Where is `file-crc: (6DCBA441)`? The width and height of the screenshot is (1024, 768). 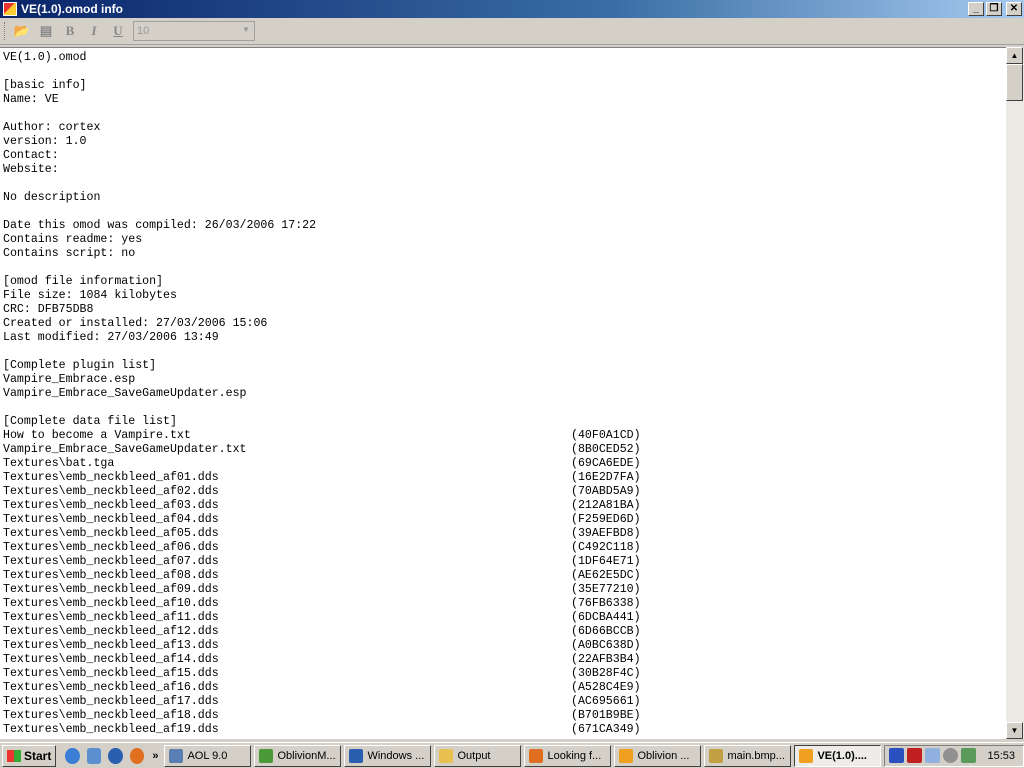 file-crc: (6DCBA441) is located at coordinates (606, 617).